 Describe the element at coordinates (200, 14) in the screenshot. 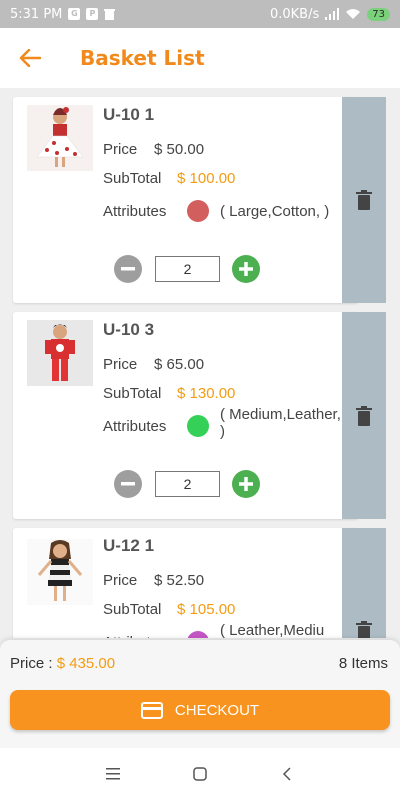

I see `status-bar: 5:31 PM G P 0.0KB/s 73` at that location.